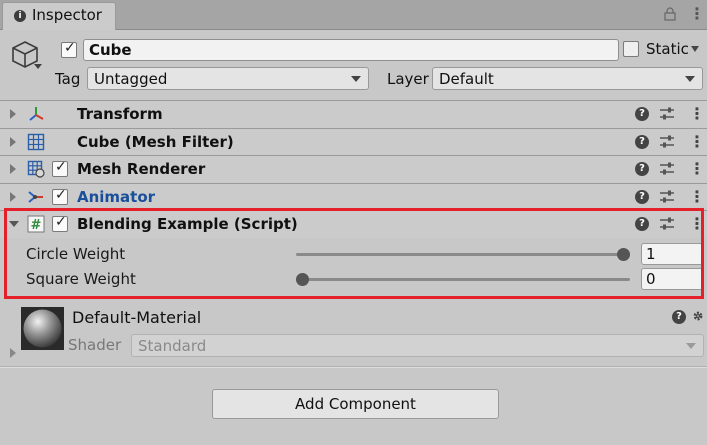 Image resolution: width=707 pixels, height=445 pixels. I want to click on tag-label: Tag, so click(68, 79).